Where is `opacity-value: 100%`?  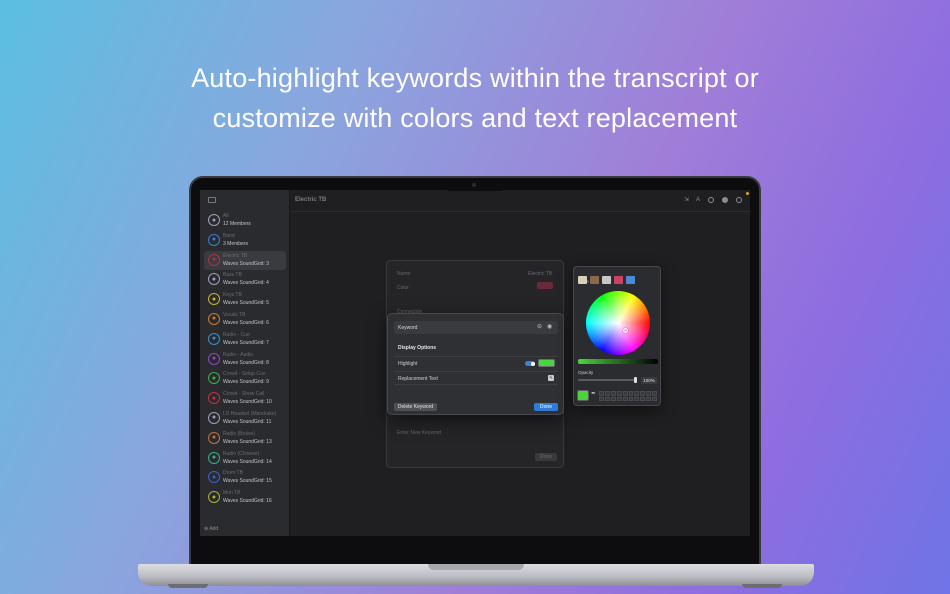 opacity-value: 100% is located at coordinates (649, 380).